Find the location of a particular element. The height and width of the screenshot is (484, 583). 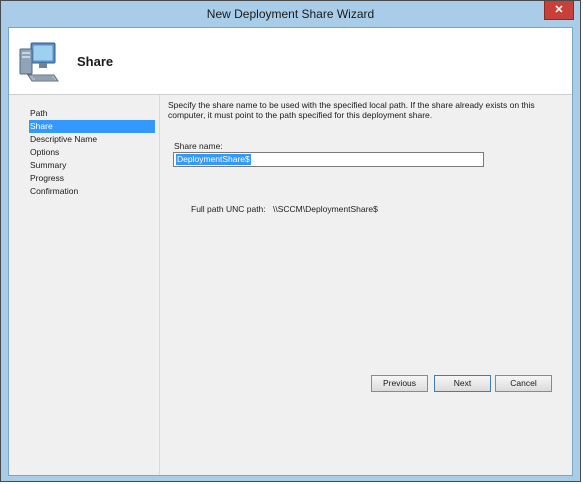

unc-path-label: Full path UNC path: is located at coordinates (228, 209).